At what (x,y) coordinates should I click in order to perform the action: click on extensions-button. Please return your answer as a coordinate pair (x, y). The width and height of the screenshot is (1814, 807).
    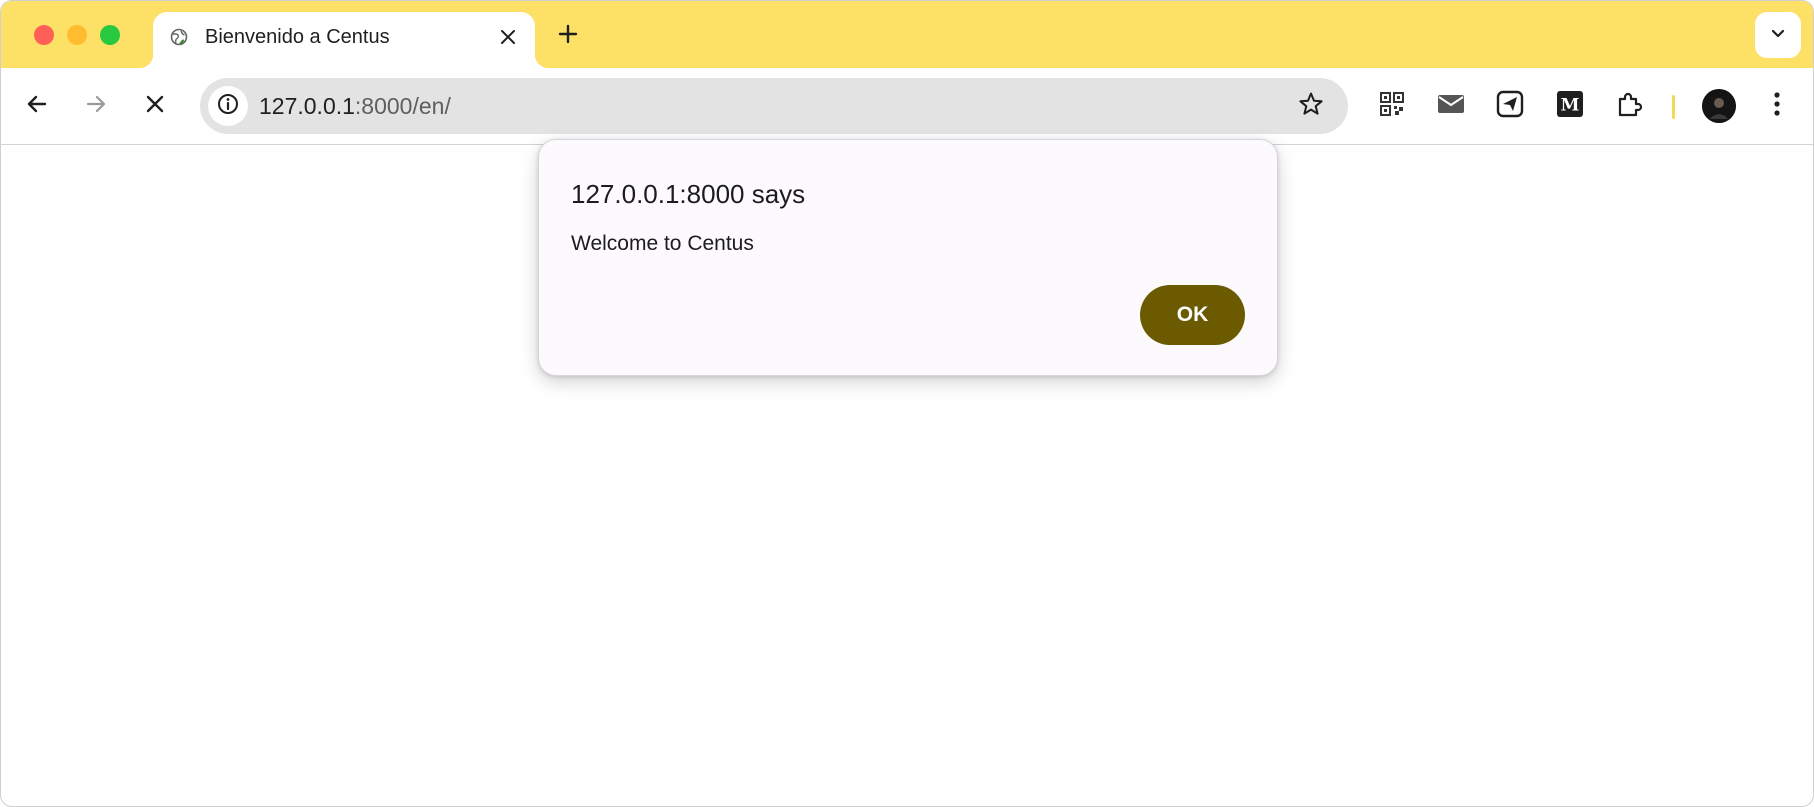
    Looking at the image, I should click on (1629, 106).